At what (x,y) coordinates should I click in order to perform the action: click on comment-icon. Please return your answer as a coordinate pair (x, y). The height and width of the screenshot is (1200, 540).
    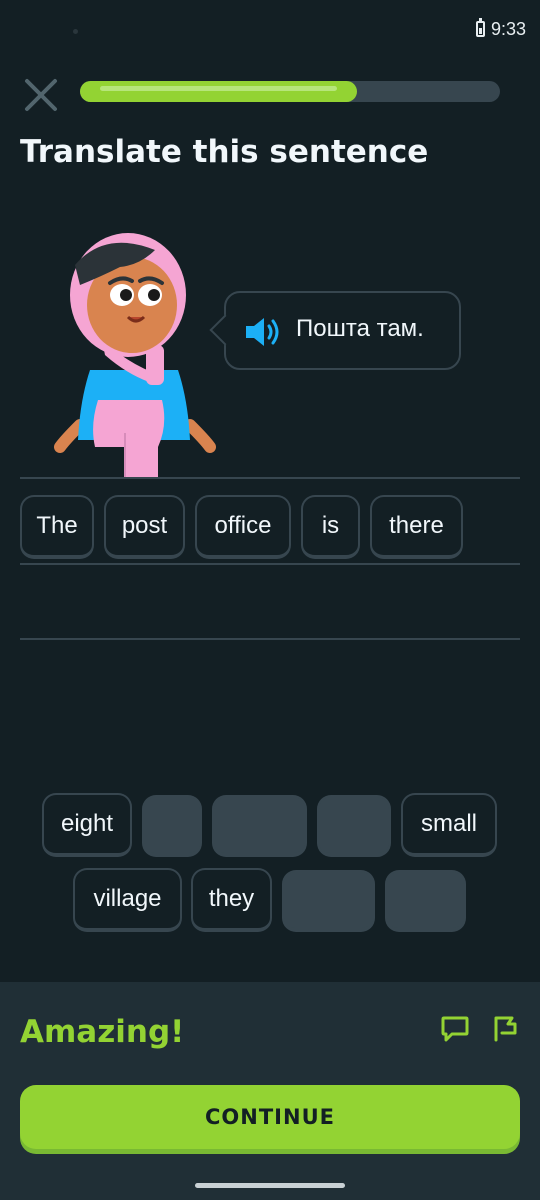
    Looking at the image, I should click on (455, 1028).